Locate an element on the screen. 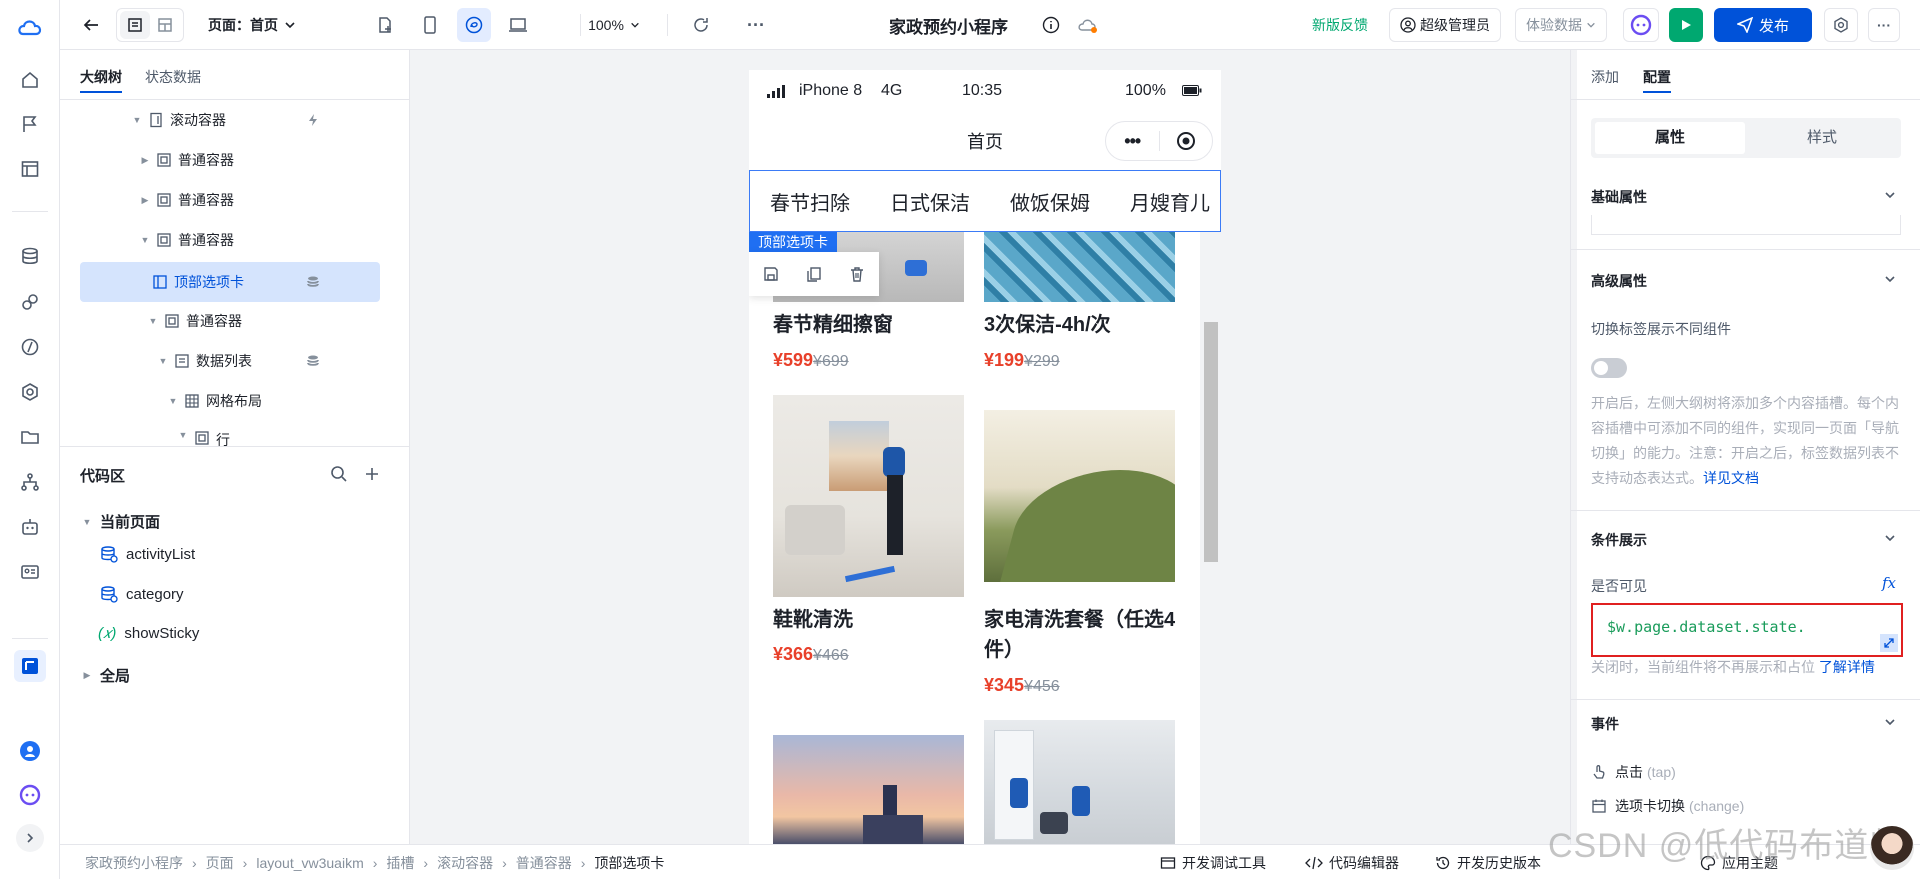  miniprogram-preview-icon is located at coordinates (474, 25).